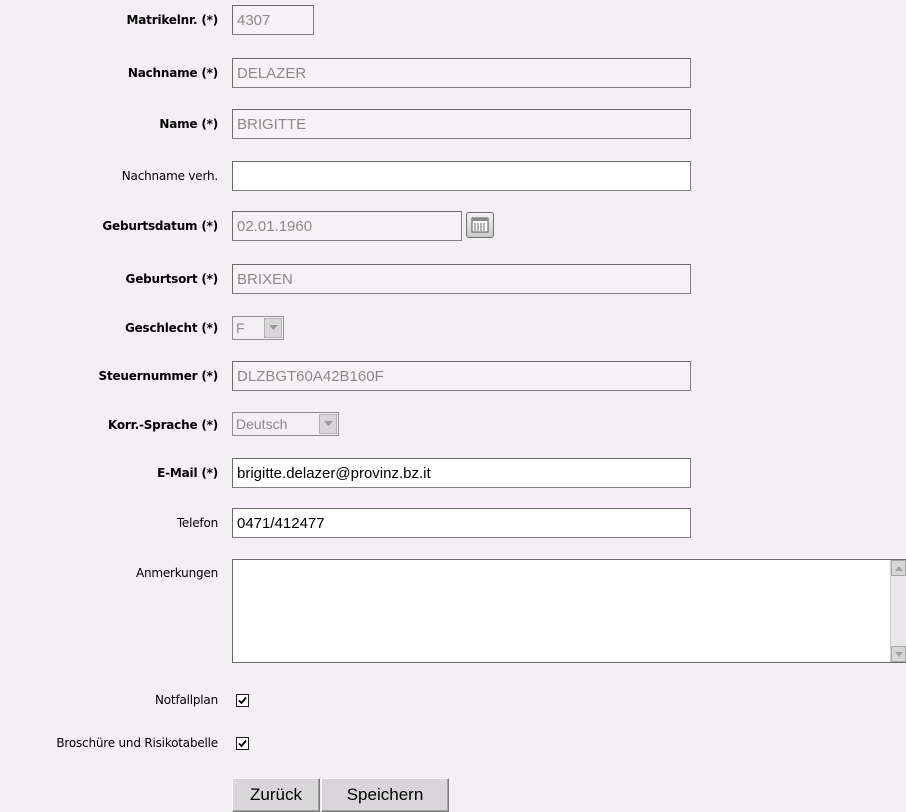 The height and width of the screenshot is (812, 906). I want to click on nachname-row: Nachname (*) DELAZER, so click(453, 73).